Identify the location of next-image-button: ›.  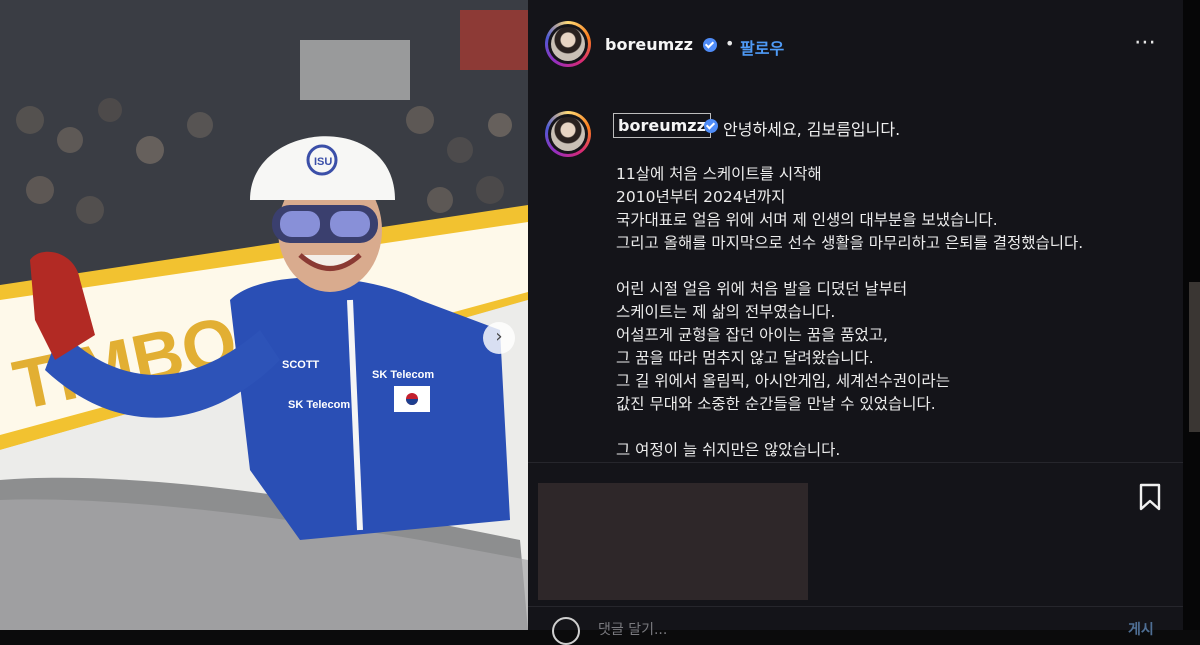
(499, 338).